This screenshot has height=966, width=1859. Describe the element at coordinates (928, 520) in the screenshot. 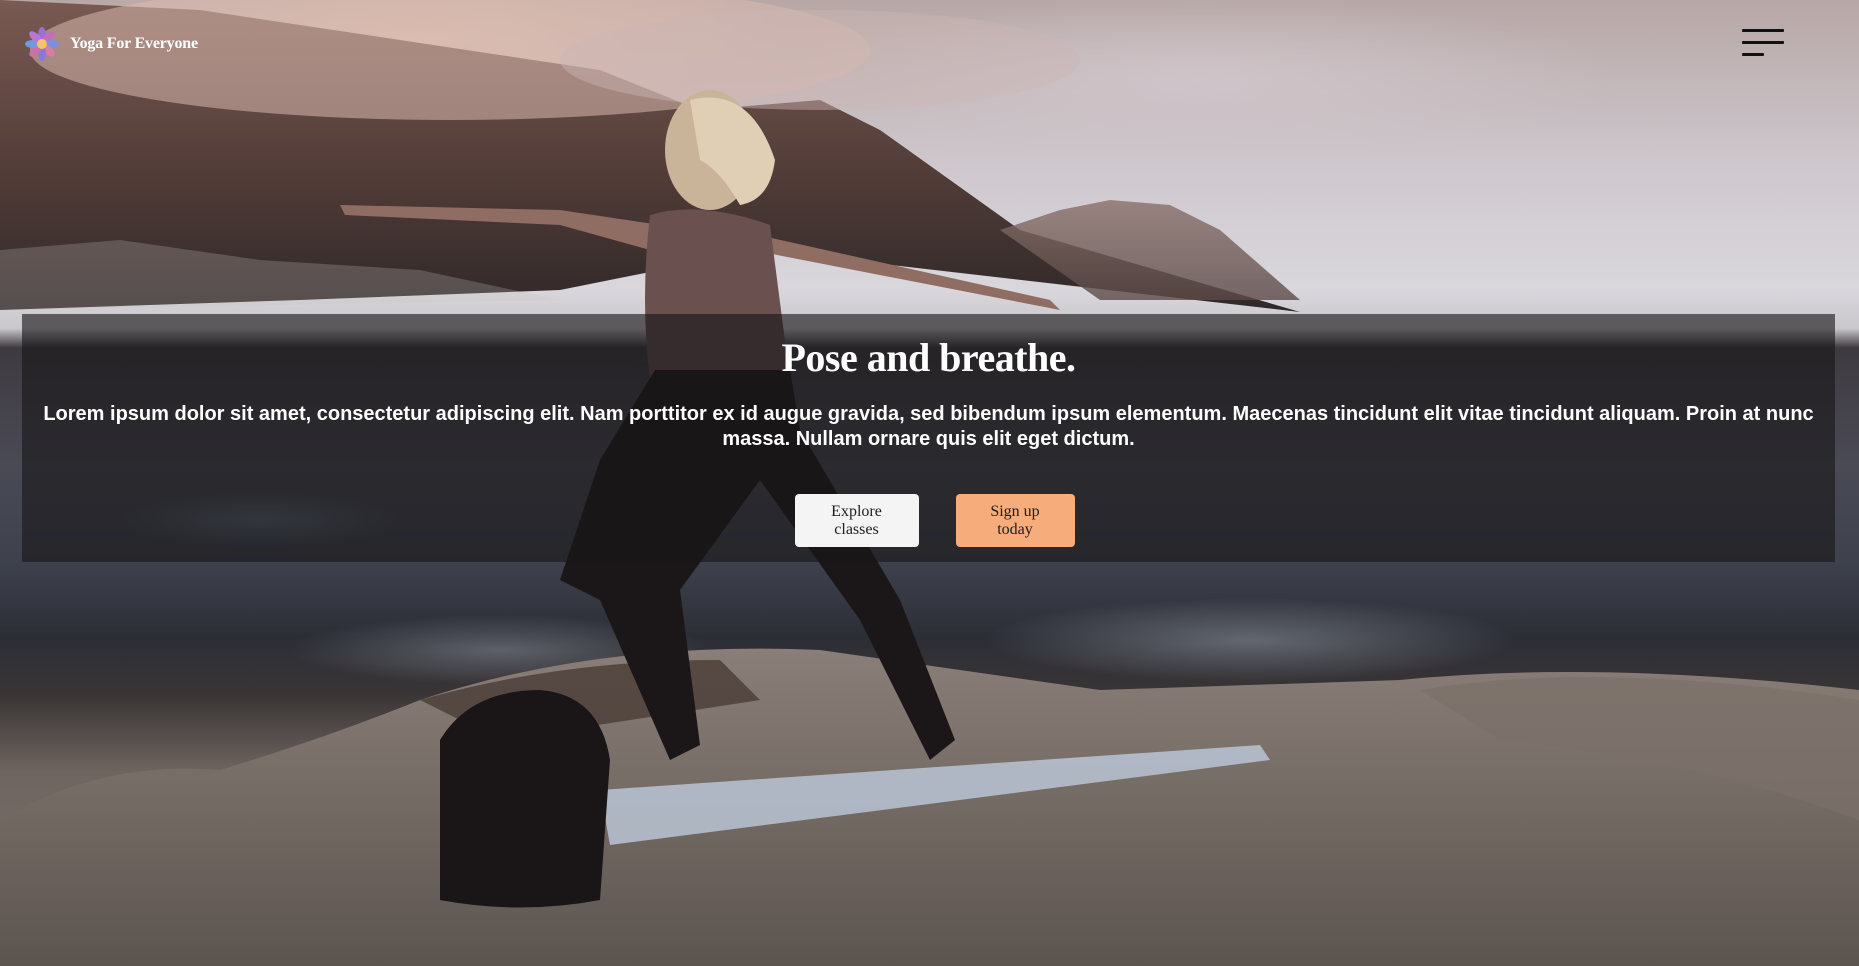

I see `hero-actions: Explore classes Sign up today` at that location.